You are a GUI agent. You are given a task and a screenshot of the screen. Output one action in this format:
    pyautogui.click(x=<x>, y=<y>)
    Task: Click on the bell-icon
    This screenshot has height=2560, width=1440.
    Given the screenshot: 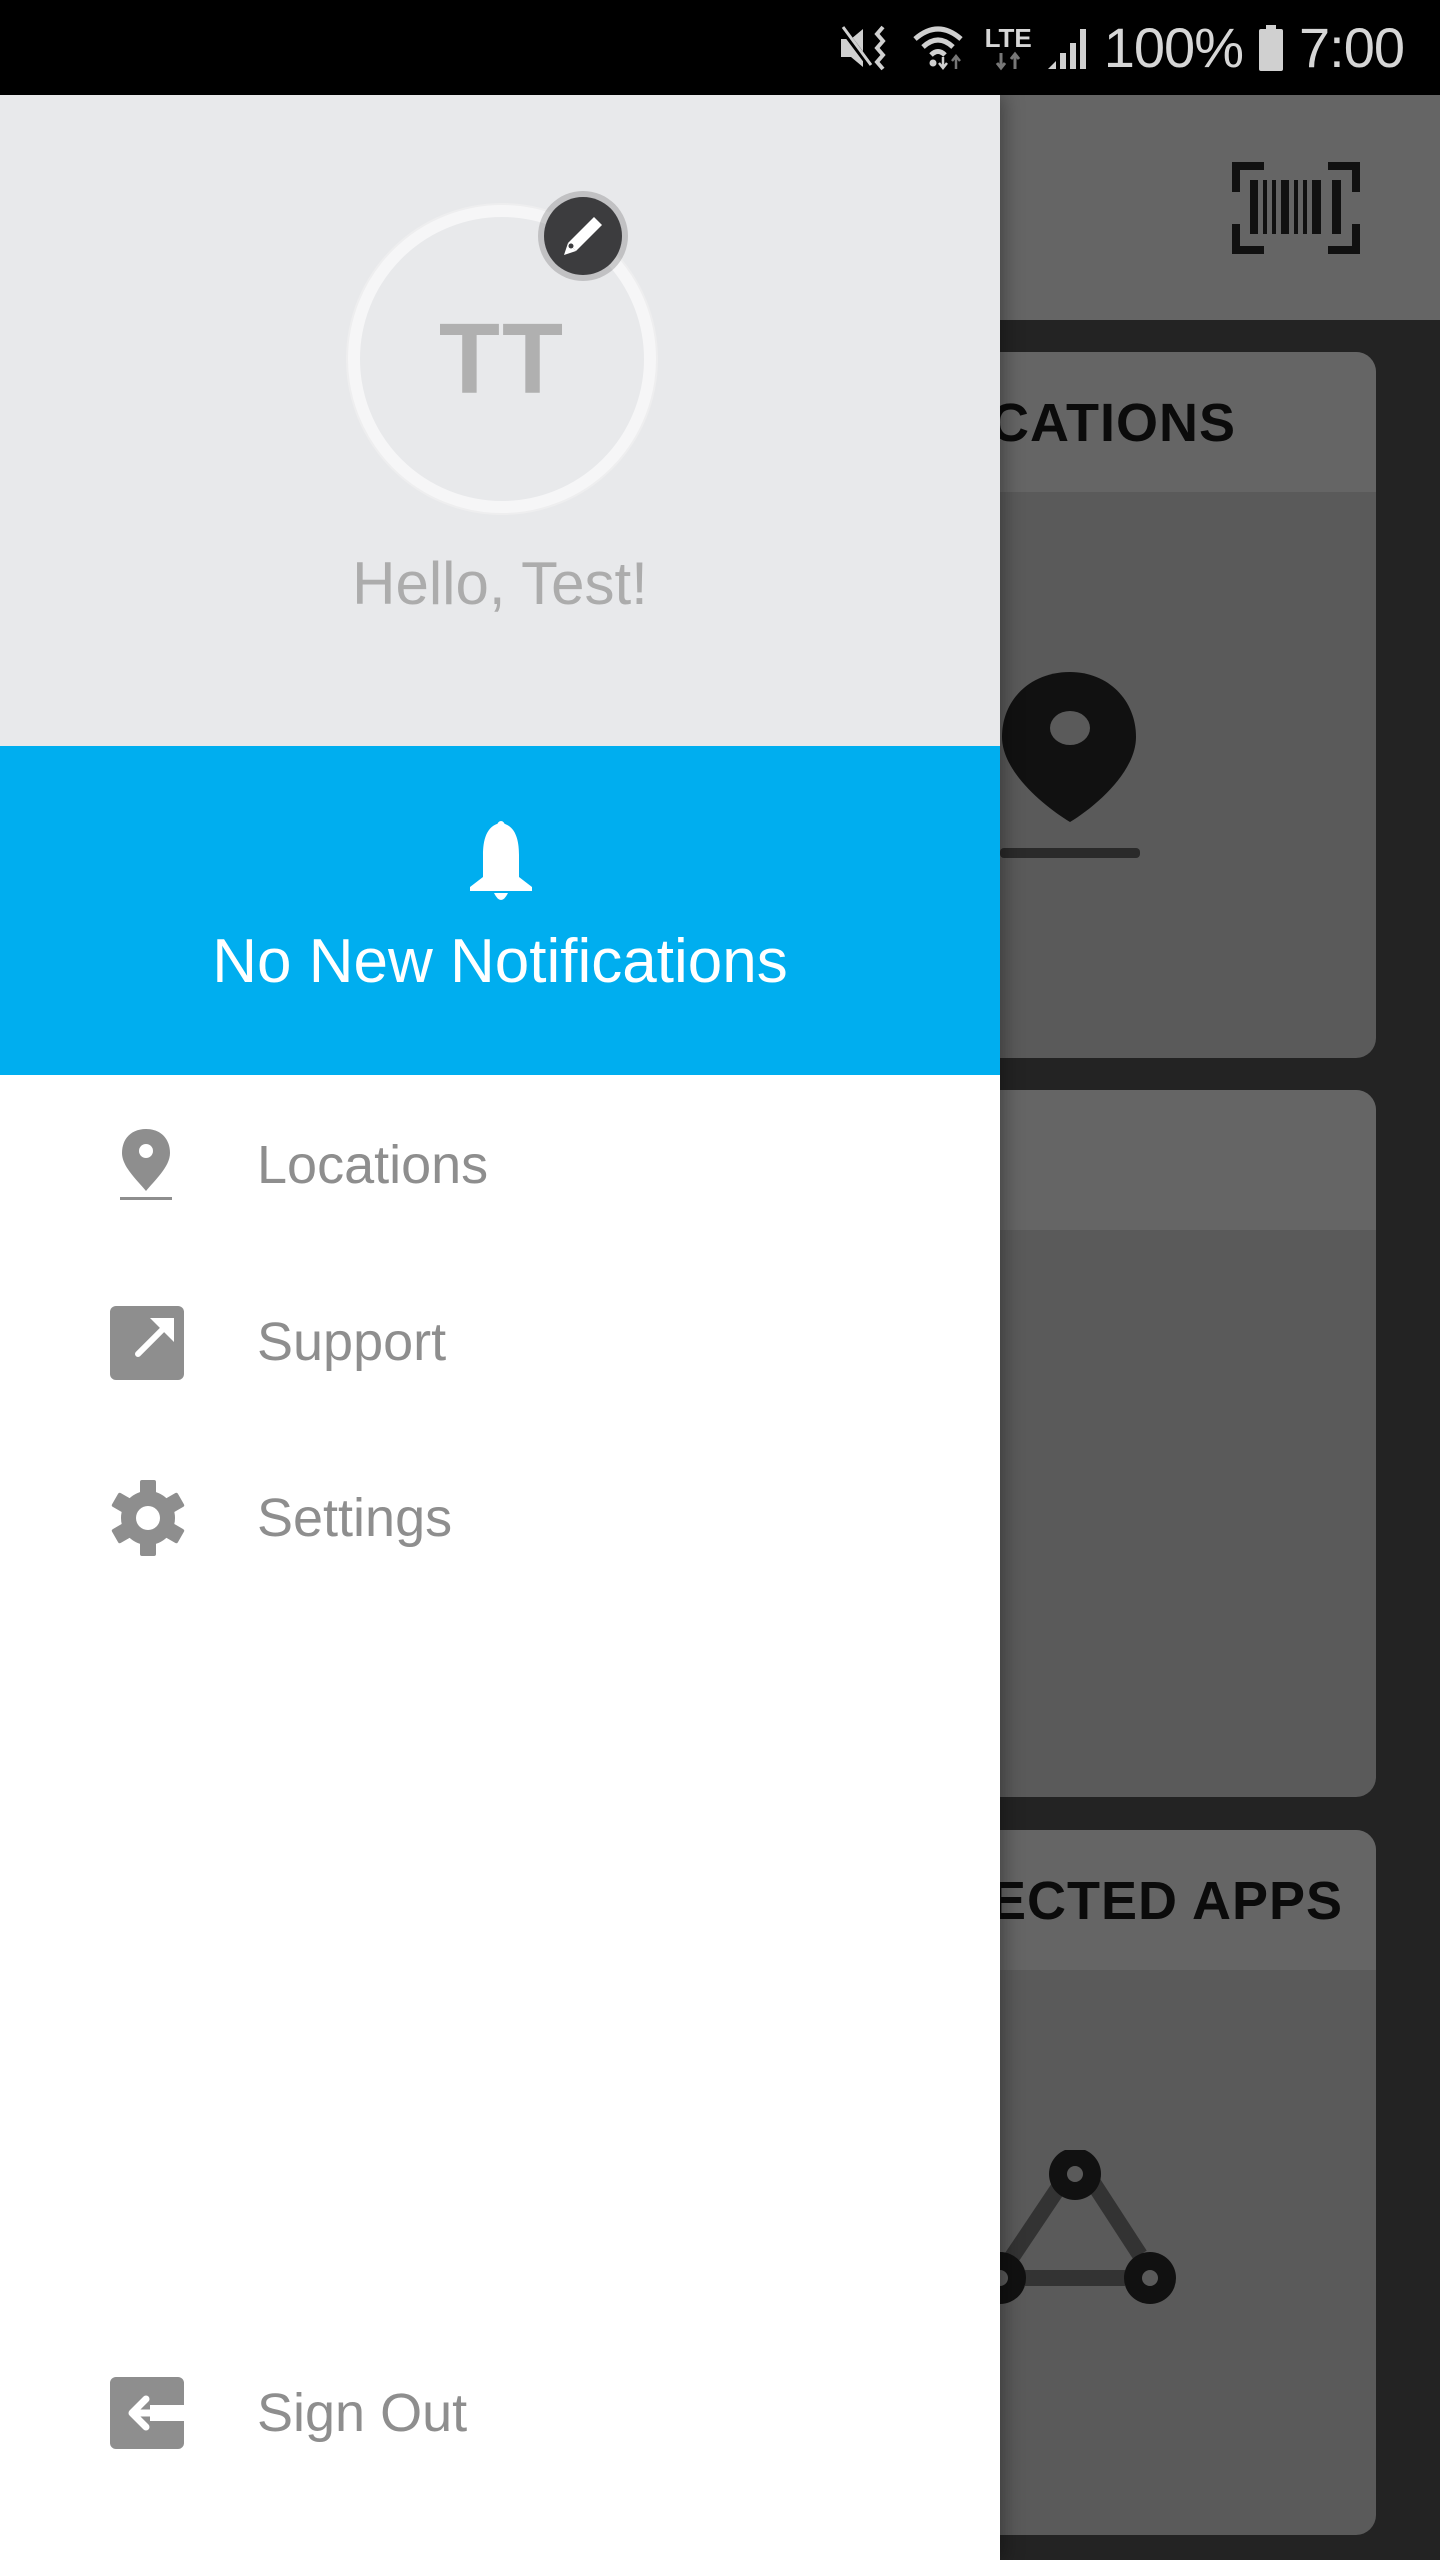 What is the action you would take?
    pyautogui.click(x=501, y=860)
    